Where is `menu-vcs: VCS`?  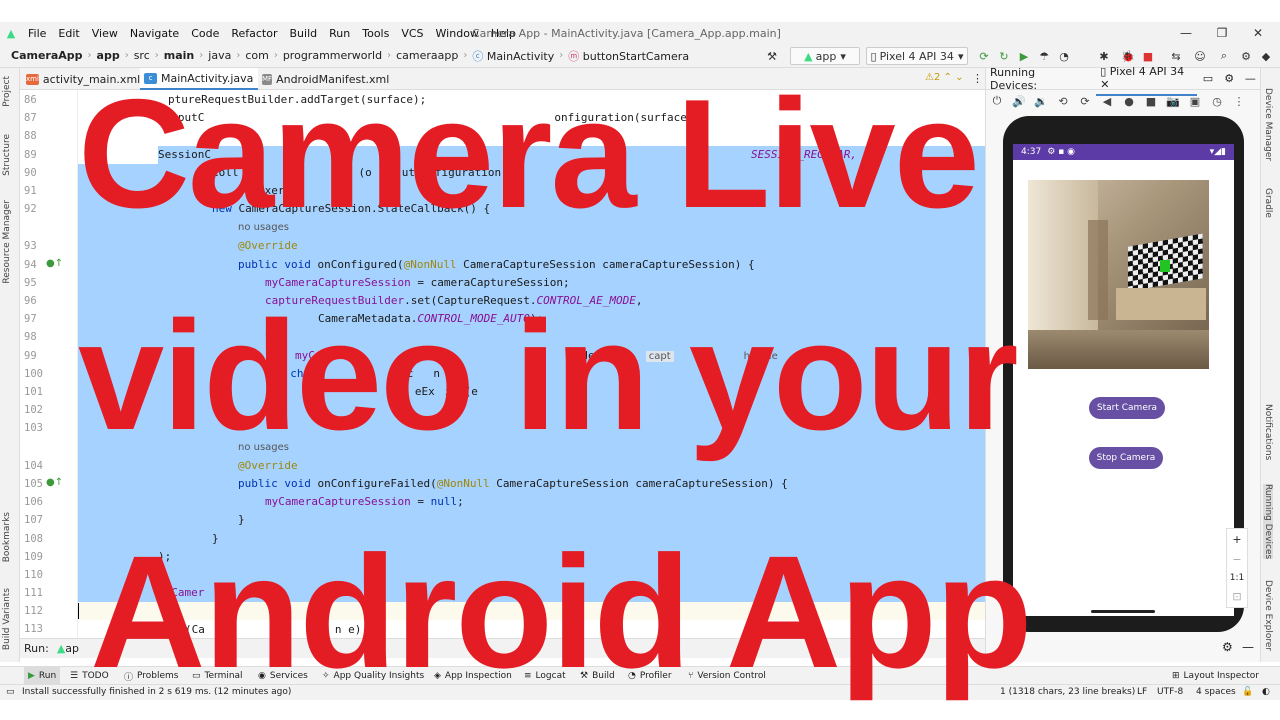 menu-vcs: VCS is located at coordinates (412, 33).